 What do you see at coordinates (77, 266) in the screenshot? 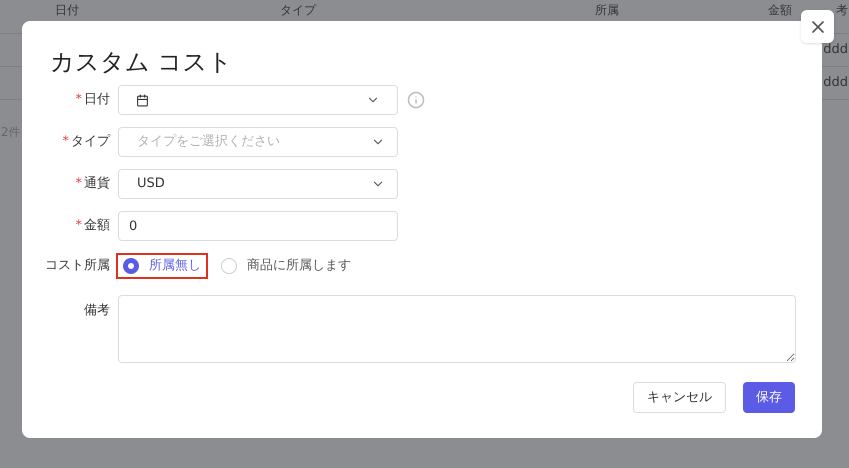
I see `field-label: コスト所属` at bounding box center [77, 266].